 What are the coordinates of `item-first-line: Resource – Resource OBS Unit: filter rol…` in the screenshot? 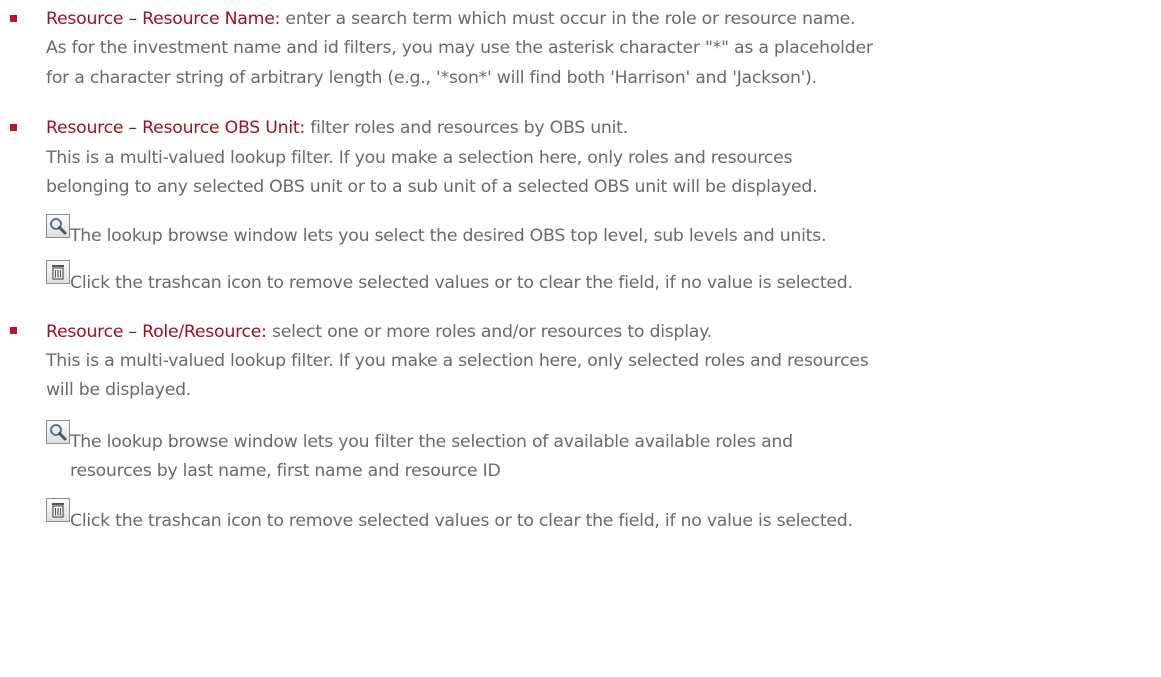 It's located at (337, 128).